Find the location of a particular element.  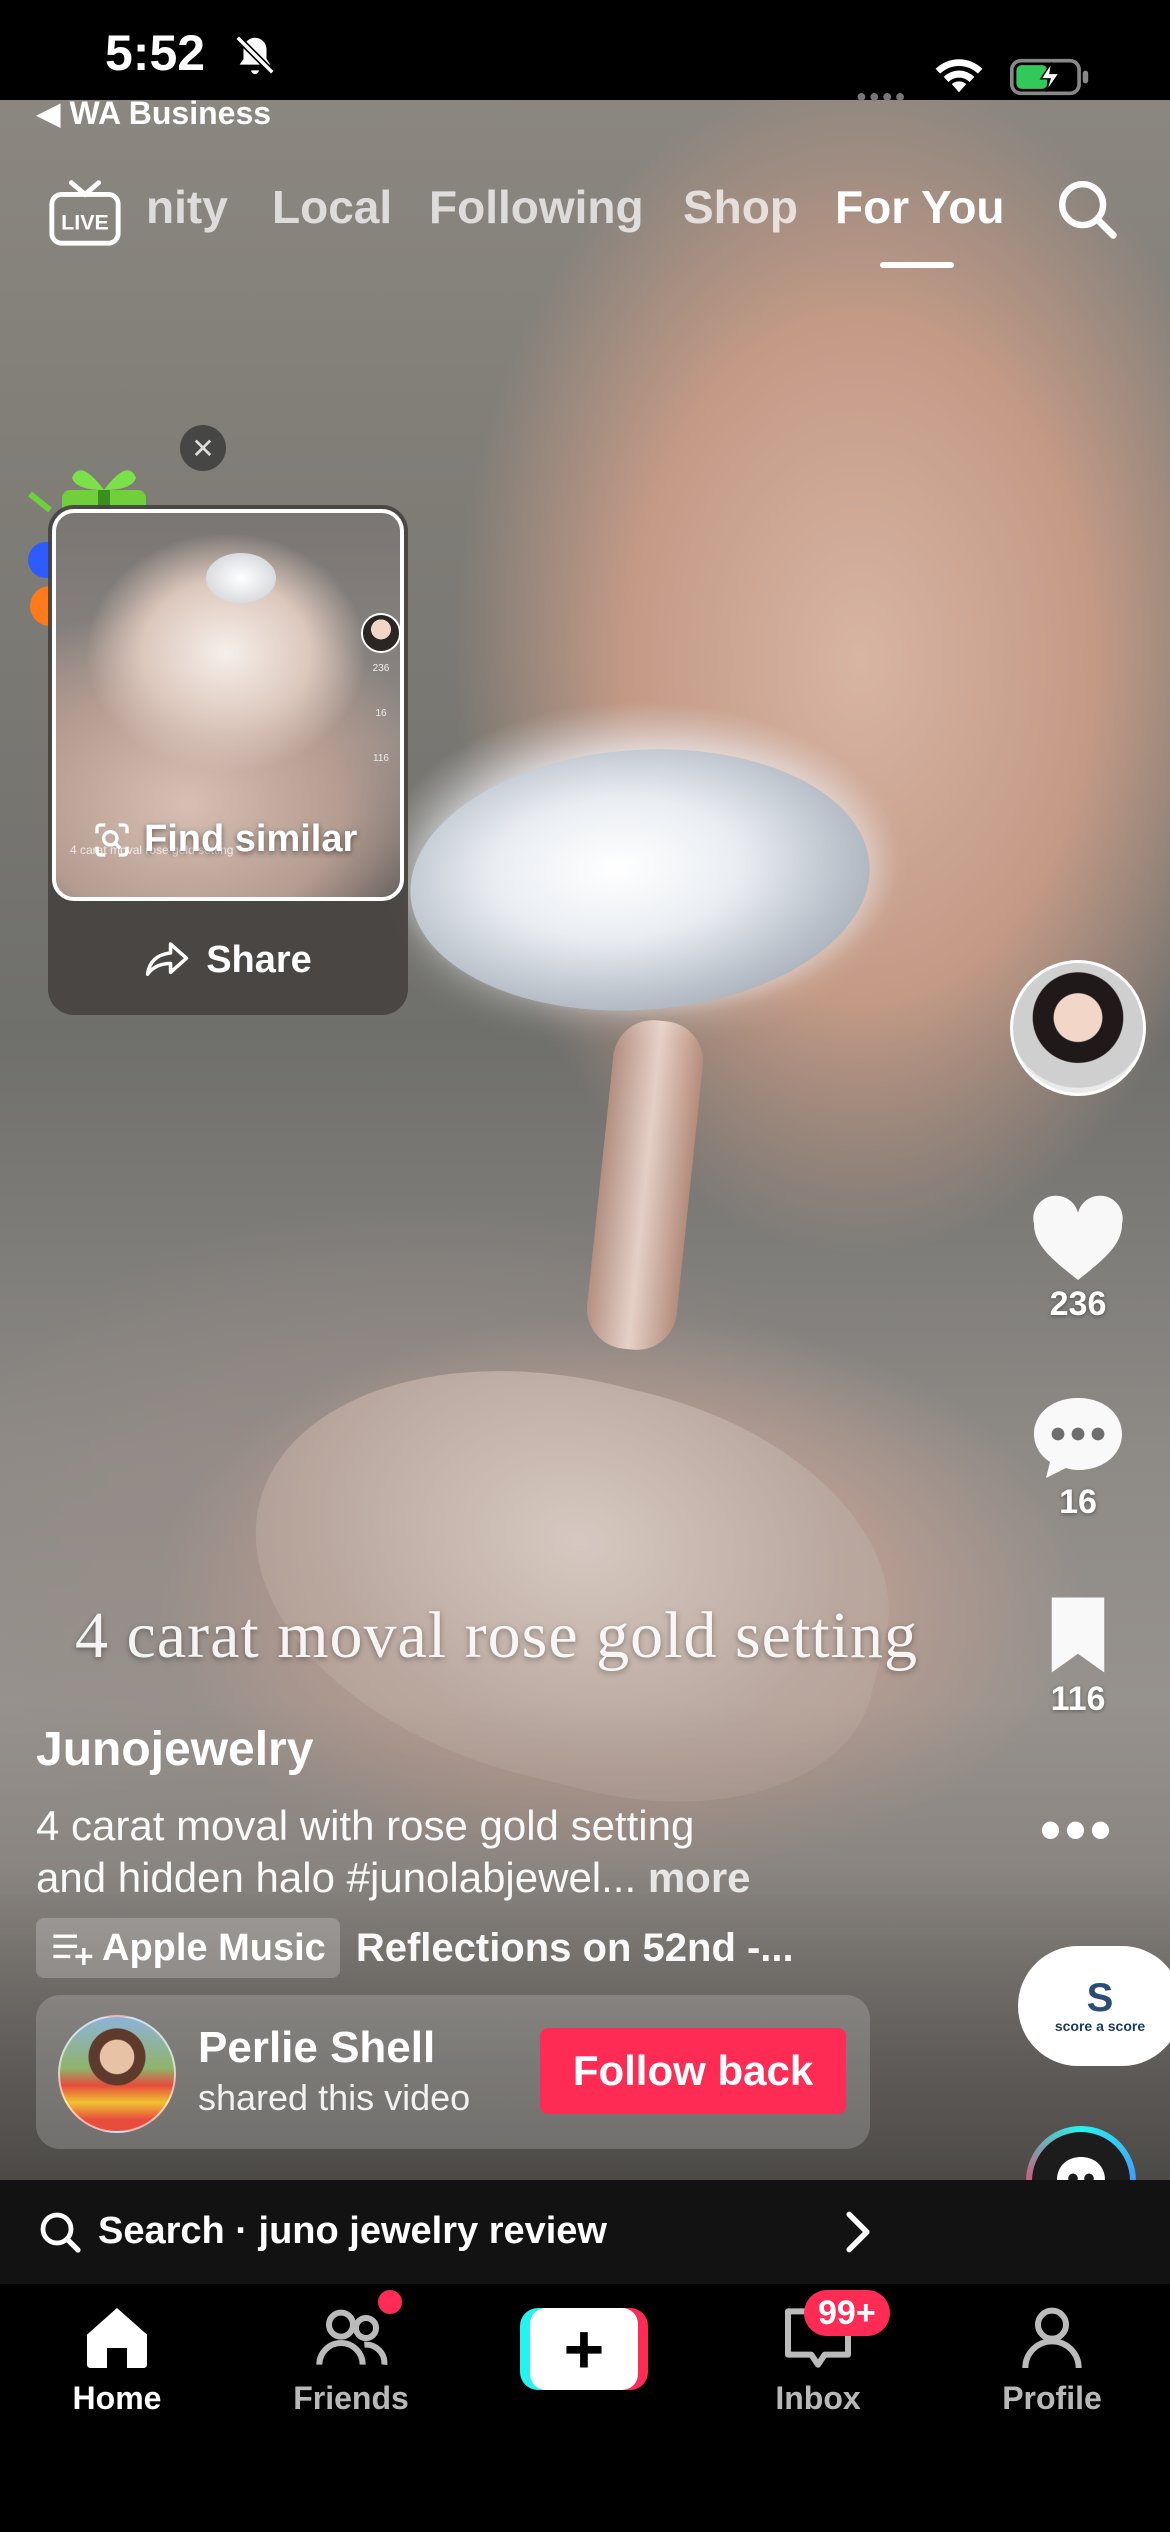

nav-profile: Profile is located at coordinates (1052, 2357).